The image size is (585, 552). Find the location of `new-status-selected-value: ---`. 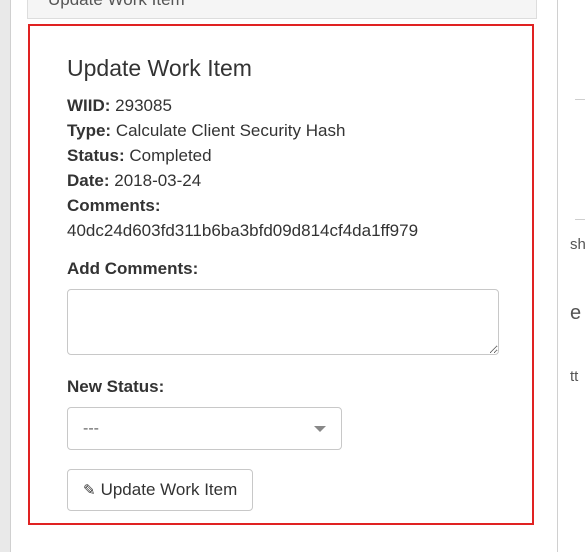

new-status-selected-value: --- is located at coordinates (91, 428).